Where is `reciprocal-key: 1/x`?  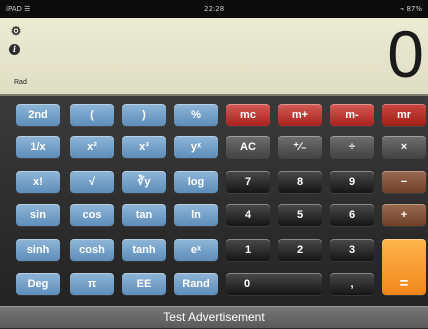 reciprocal-key: 1/x is located at coordinates (38, 147).